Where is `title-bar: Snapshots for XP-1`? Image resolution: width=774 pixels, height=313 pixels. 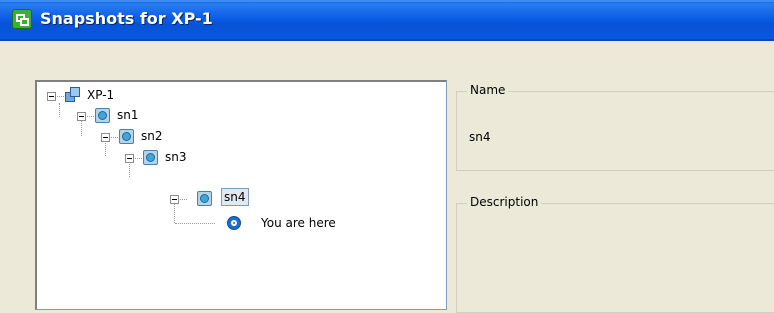
title-bar: Snapshots for XP-1 is located at coordinates (387, 20).